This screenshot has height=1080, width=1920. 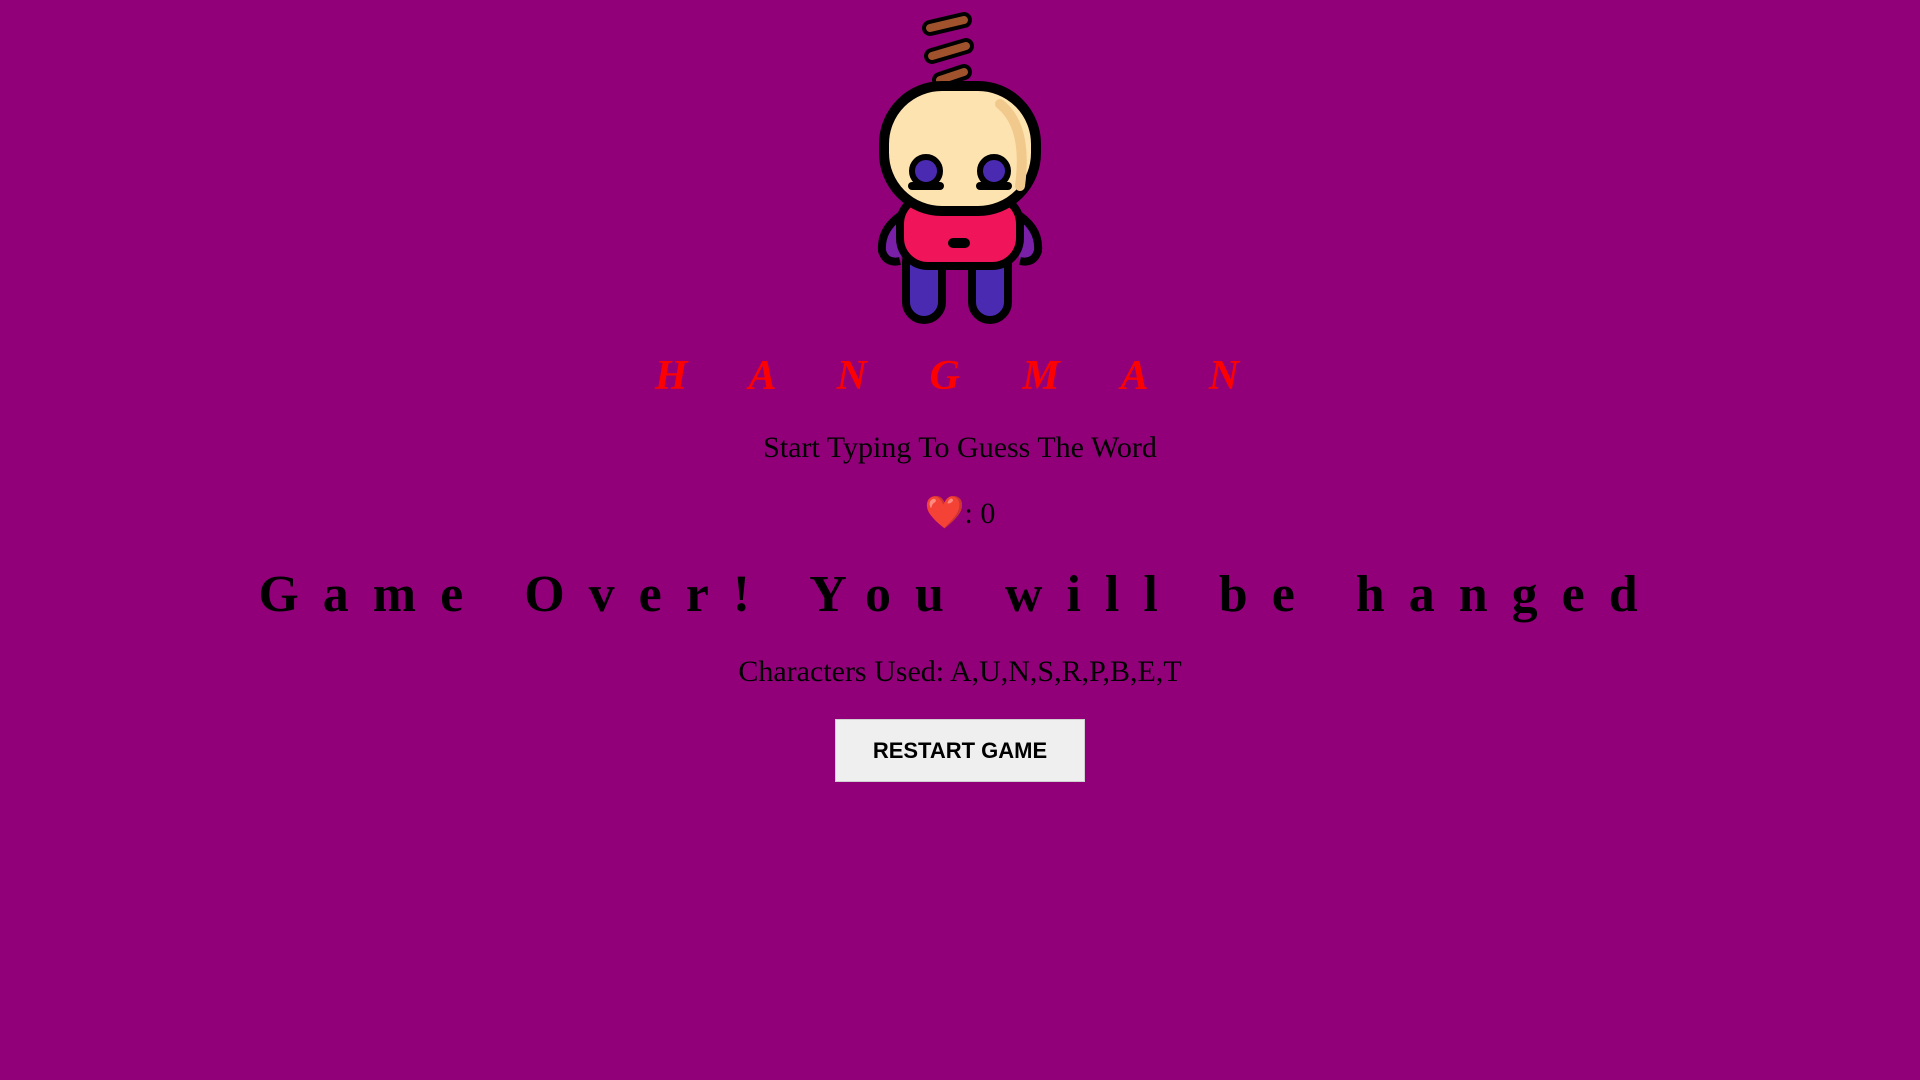 What do you see at coordinates (960, 594) in the screenshot?
I see `game-over-message: Game Over! You will be hanged` at bounding box center [960, 594].